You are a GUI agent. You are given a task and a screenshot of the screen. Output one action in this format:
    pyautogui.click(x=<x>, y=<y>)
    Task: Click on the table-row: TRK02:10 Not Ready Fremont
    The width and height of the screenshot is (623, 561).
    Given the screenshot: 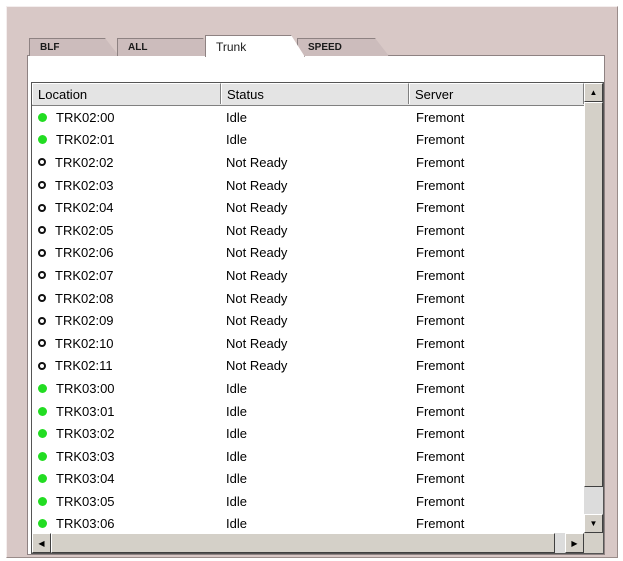 What is the action you would take?
    pyautogui.click(x=308, y=343)
    